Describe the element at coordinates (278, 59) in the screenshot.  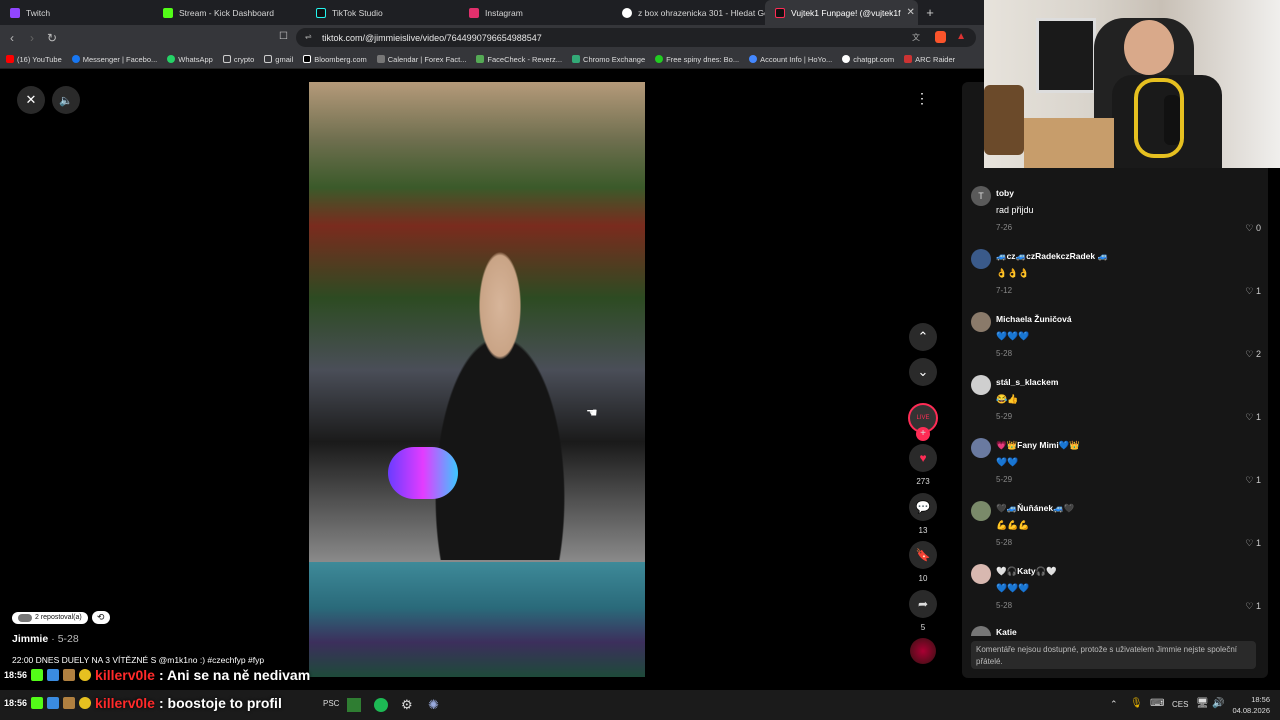
I see `bookmark-folder-gmail: gmail` at that location.